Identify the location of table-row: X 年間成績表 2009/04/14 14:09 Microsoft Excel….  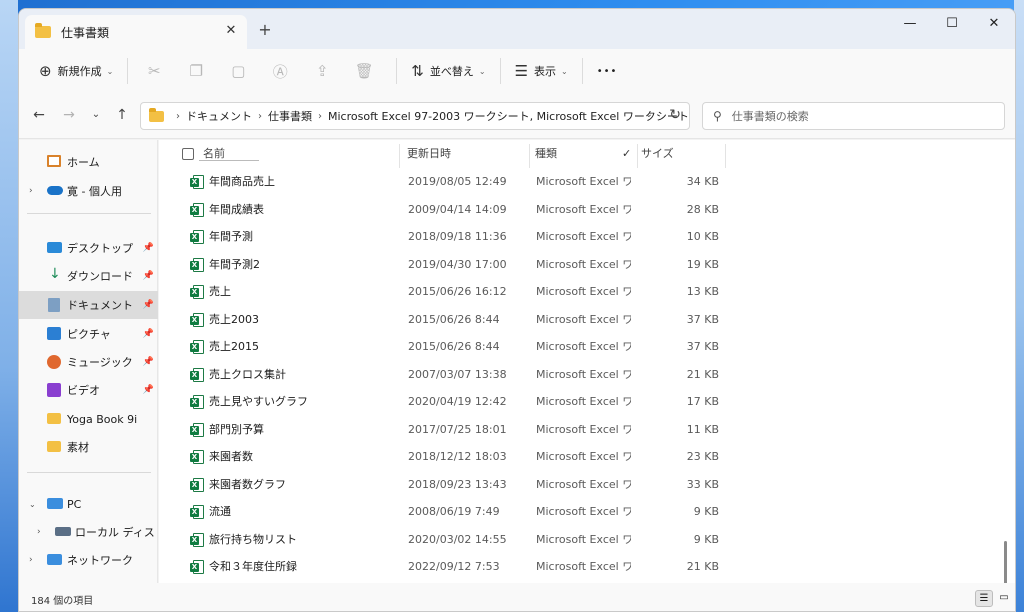
(587, 210).